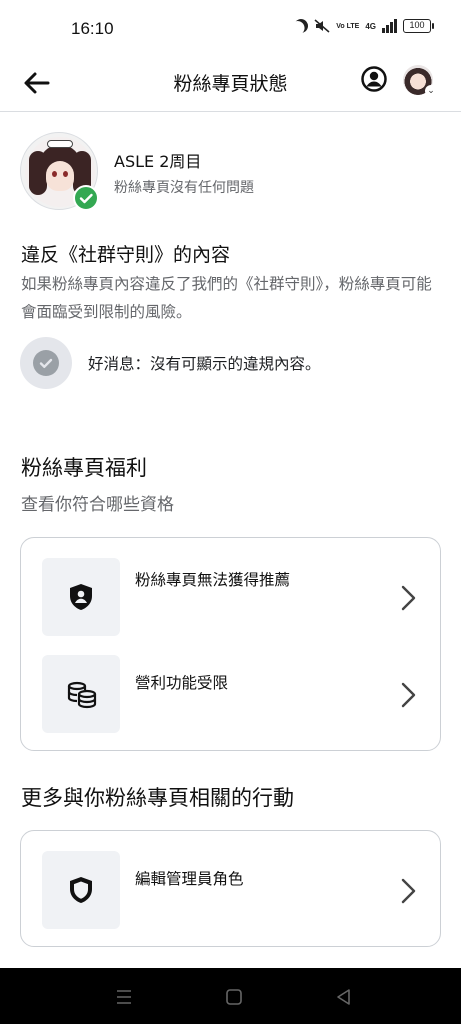  Describe the element at coordinates (348, 26) in the screenshot. I see `volte-icon: Vo LTE` at that location.